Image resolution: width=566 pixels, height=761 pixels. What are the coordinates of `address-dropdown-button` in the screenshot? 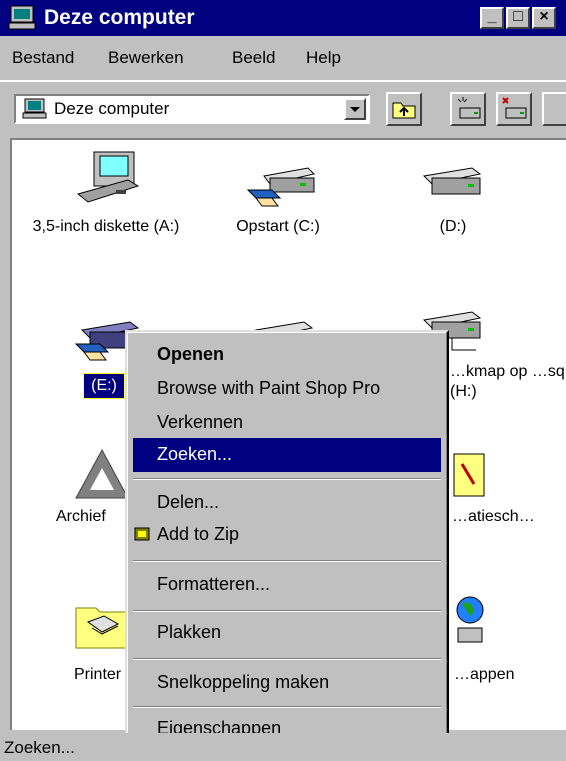 It's located at (355, 109).